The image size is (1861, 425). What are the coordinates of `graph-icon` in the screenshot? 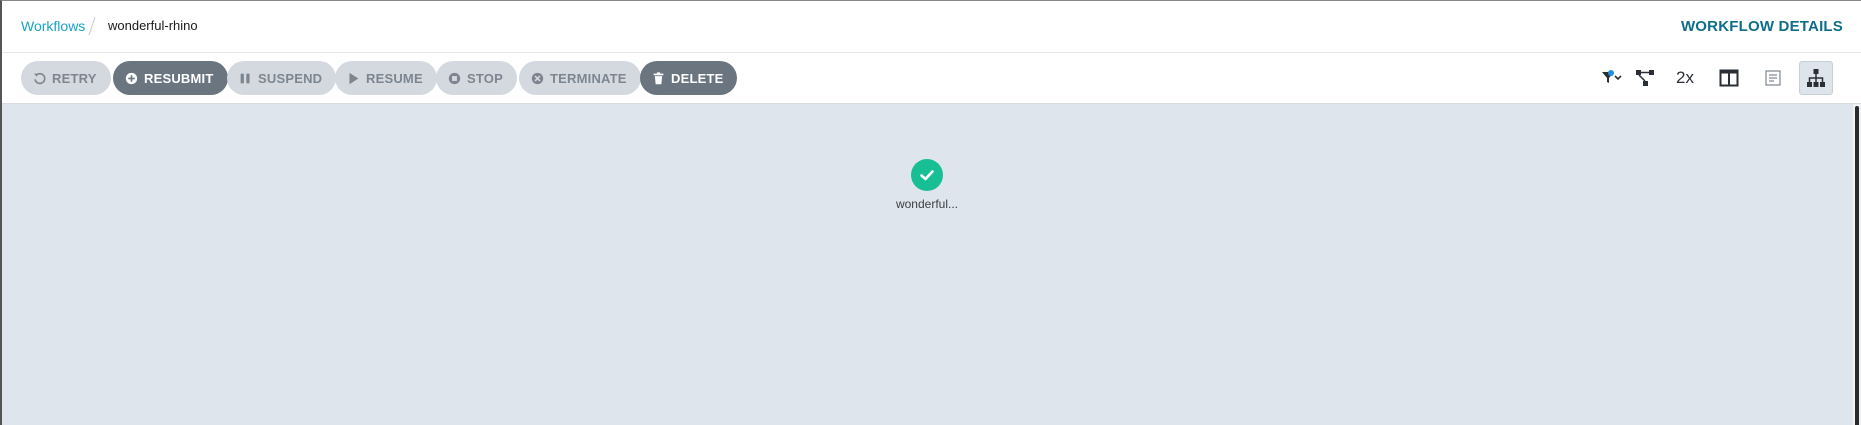 It's located at (1645, 78).